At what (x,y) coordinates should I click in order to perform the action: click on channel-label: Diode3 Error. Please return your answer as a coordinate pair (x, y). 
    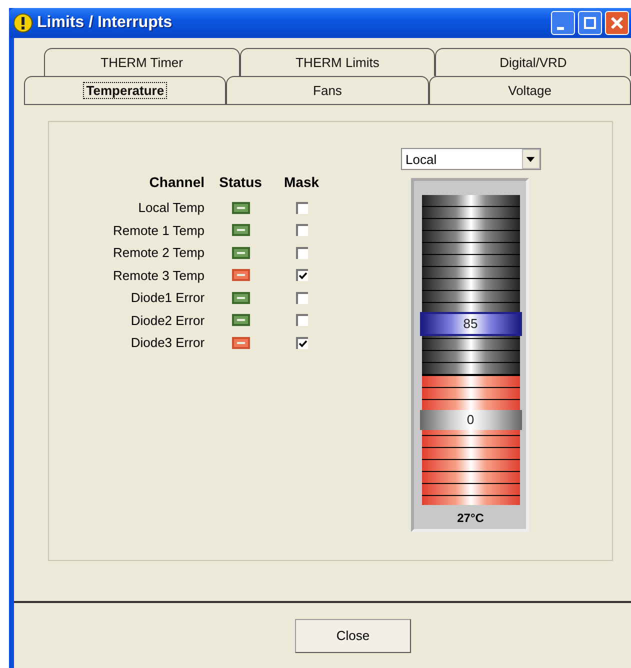
    Looking at the image, I should click on (168, 342).